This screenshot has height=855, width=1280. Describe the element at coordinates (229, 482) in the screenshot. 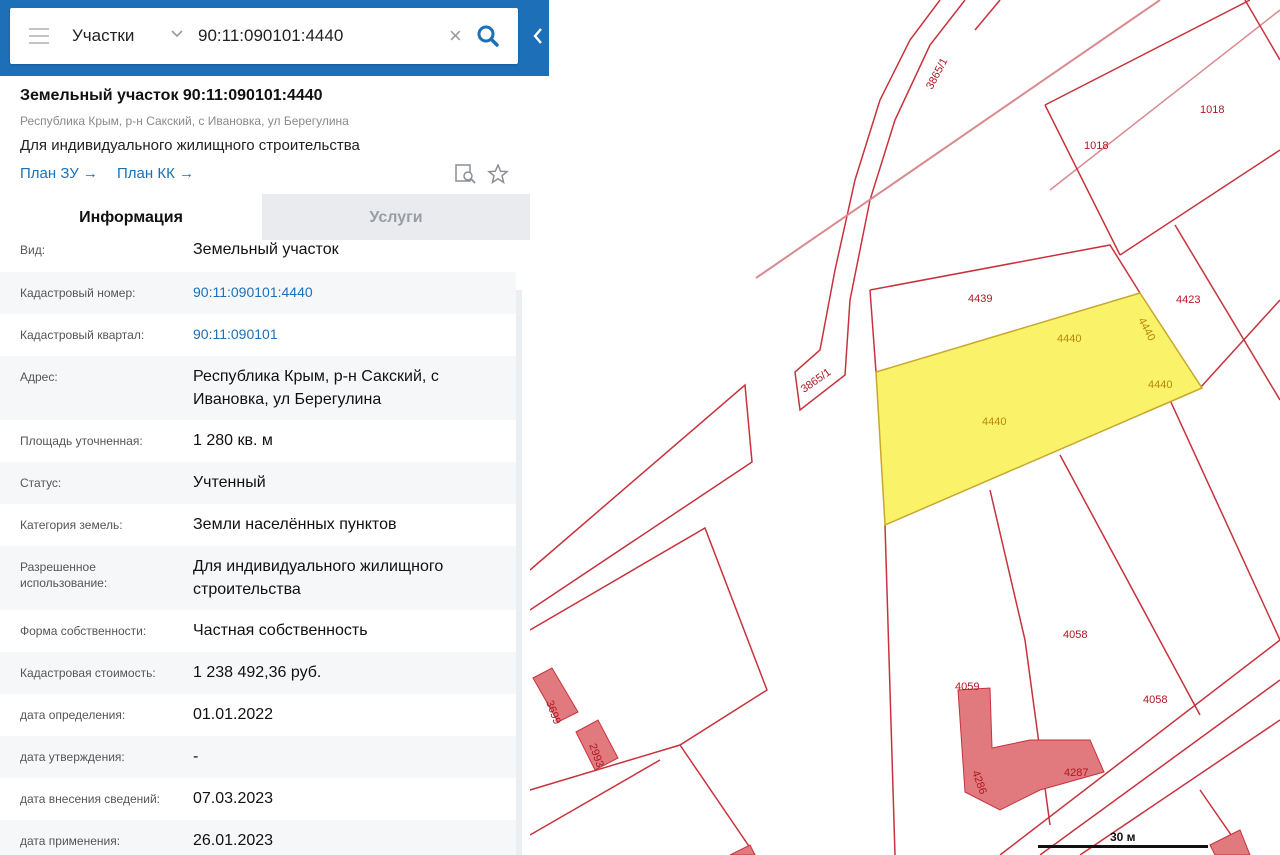

I see `attribute-value: Учтенный` at that location.